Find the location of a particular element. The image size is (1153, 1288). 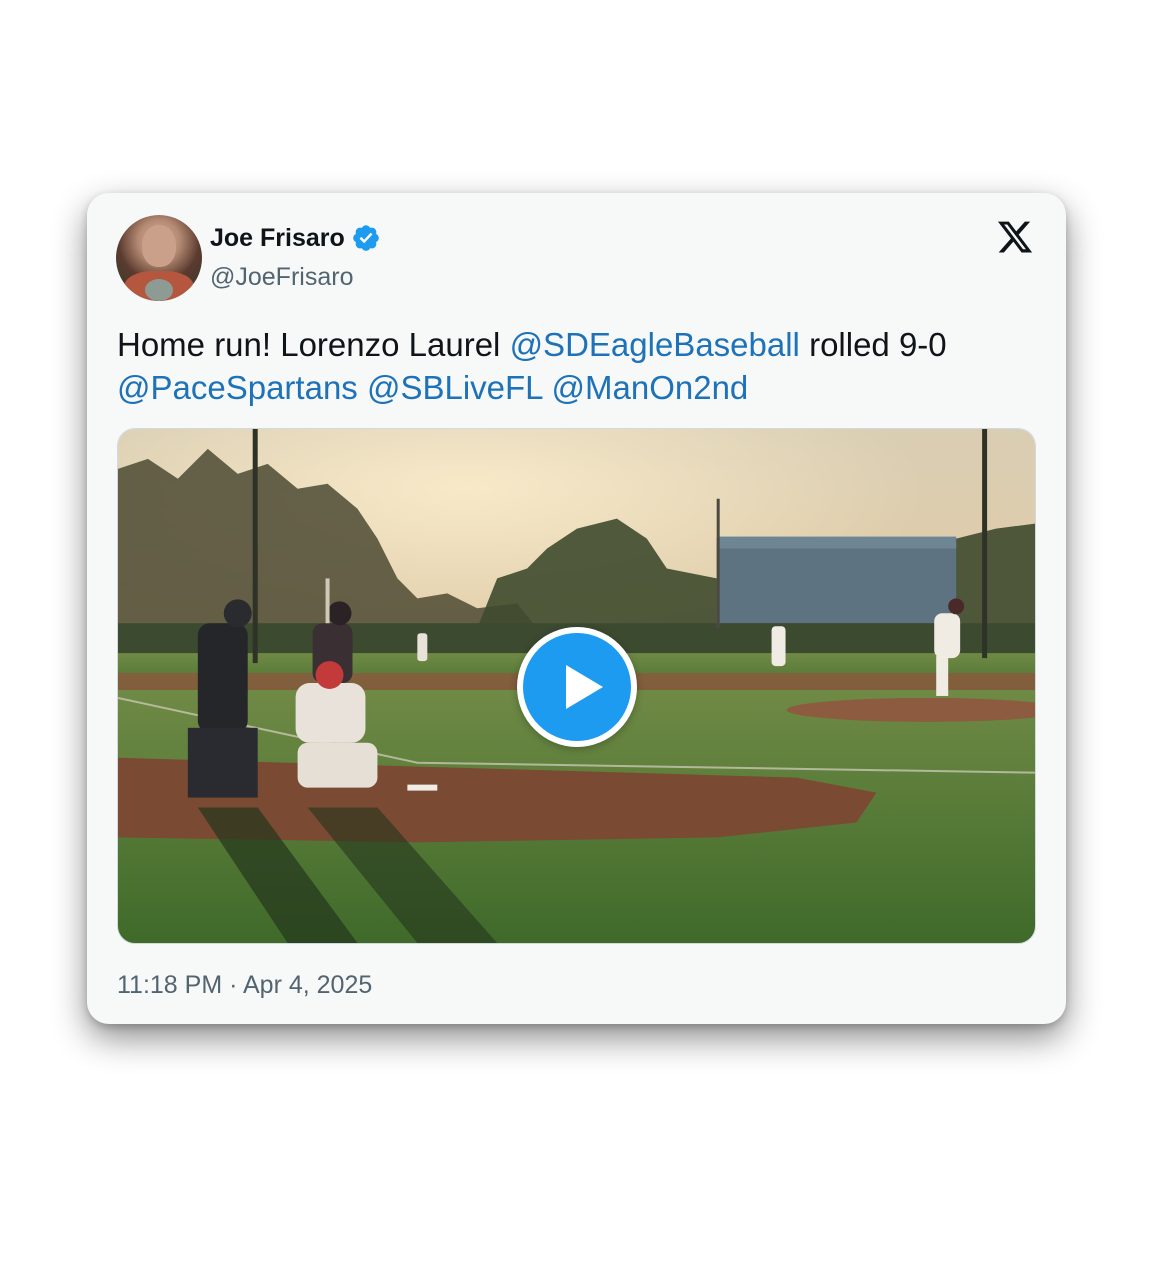

author-handle: @JoeFrisaro is located at coordinates (281, 277).